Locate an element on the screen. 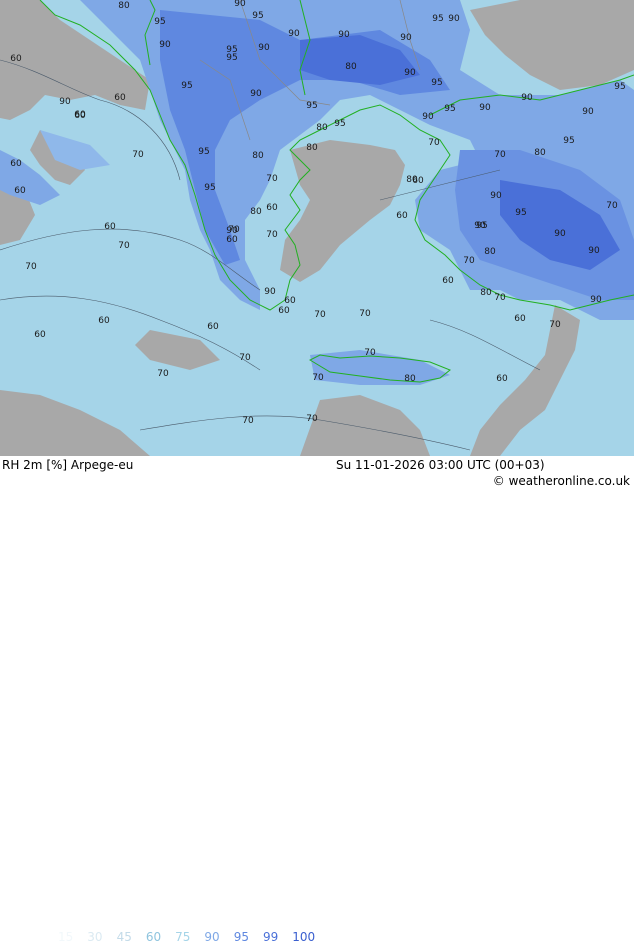 The height and width of the screenshot is (944, 634). legend-item: 45 is located at coordinates (124, 937).